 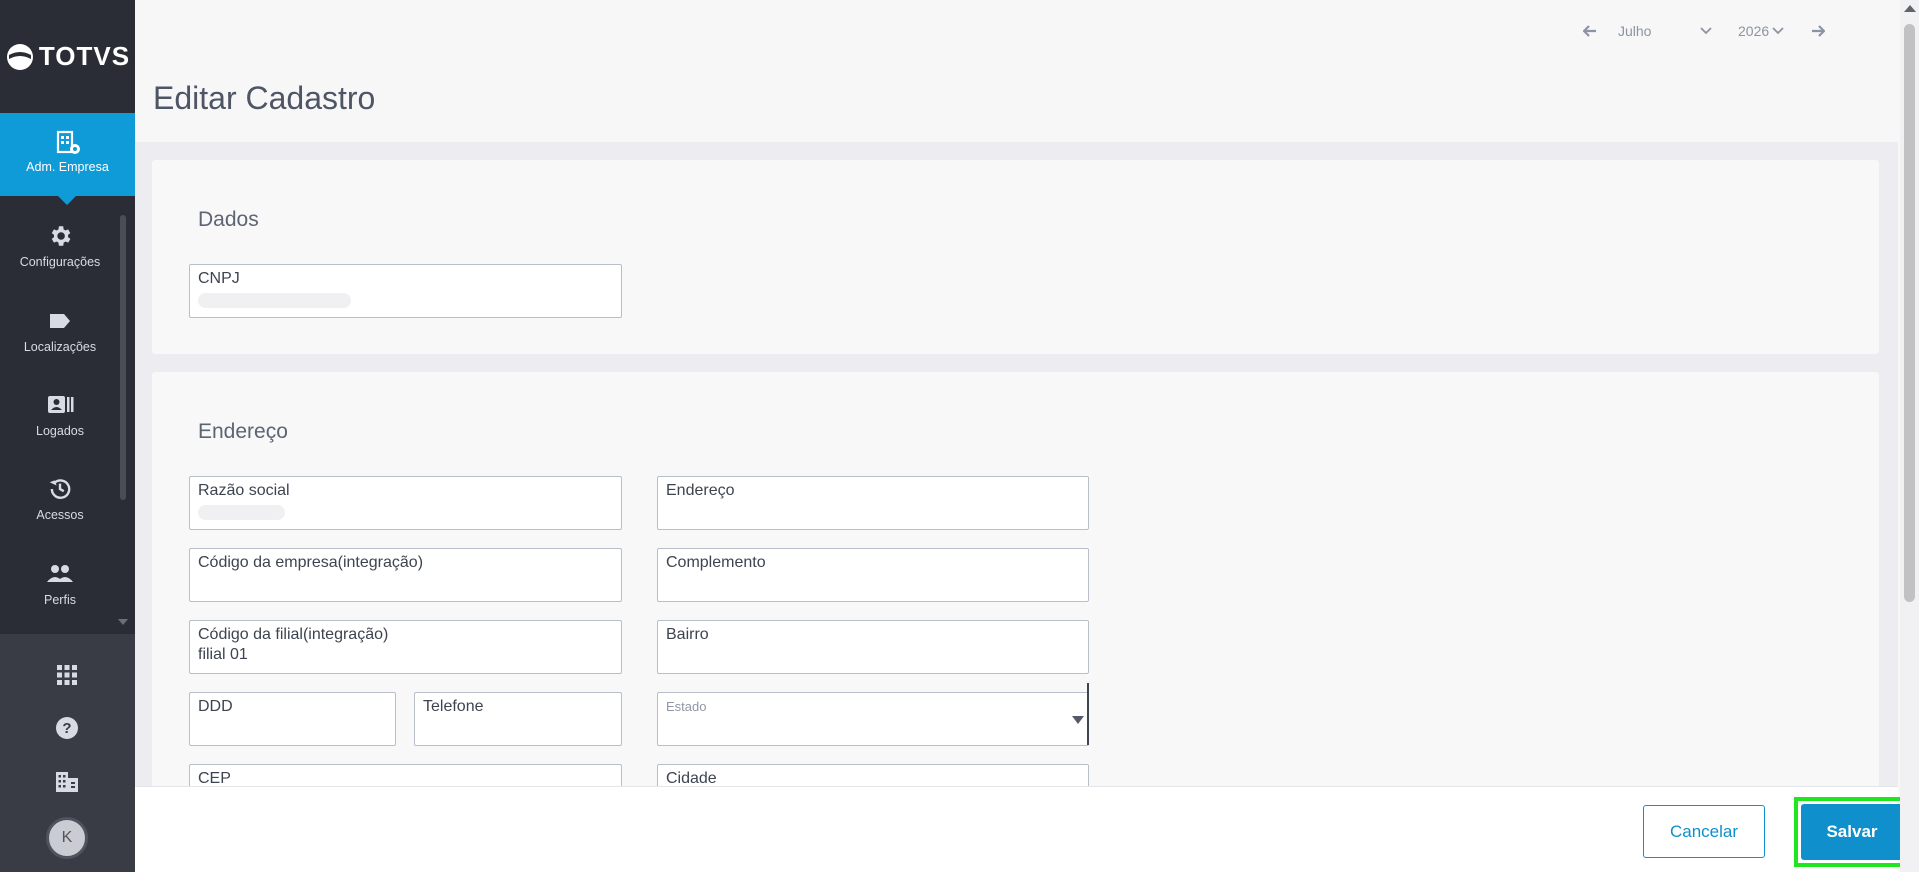 I want to click on ddd-label: DDD, so click(x=215, y=706).